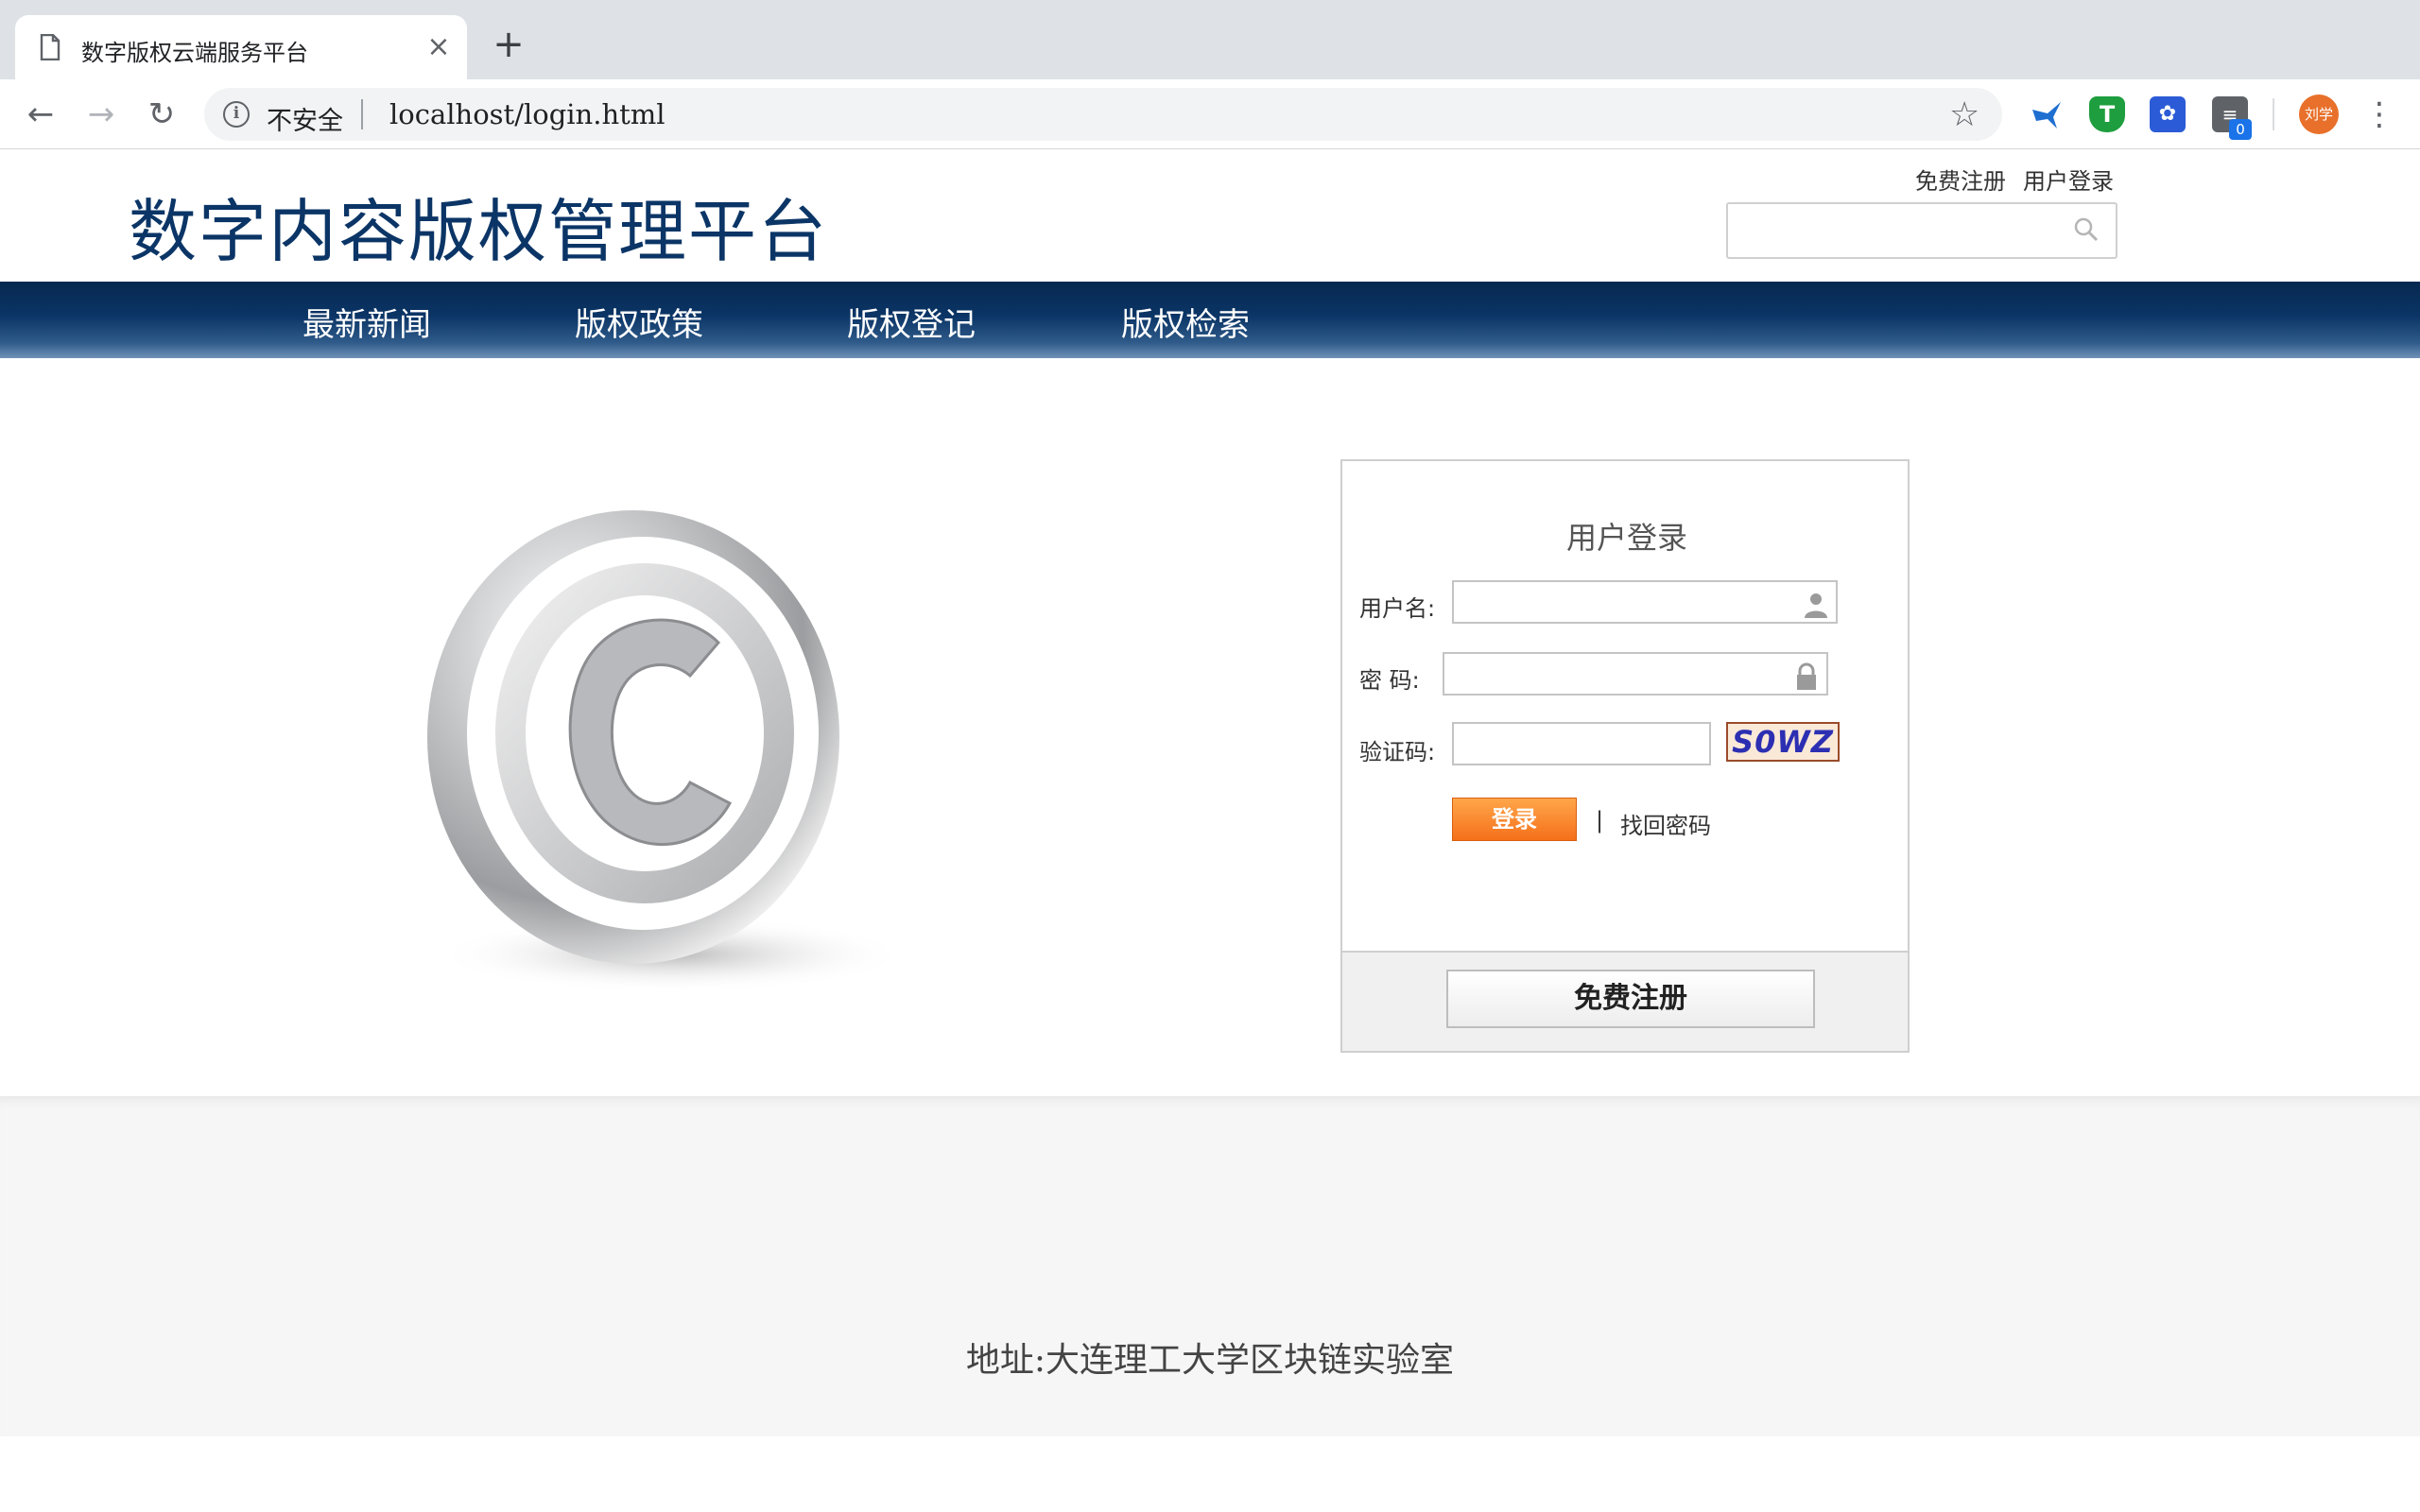 This screenshot has height=1512, width=2420. What do you see at coordinates (362, 114) in the screenshot?
I see `address-separator` at bounding box center [362, 114].